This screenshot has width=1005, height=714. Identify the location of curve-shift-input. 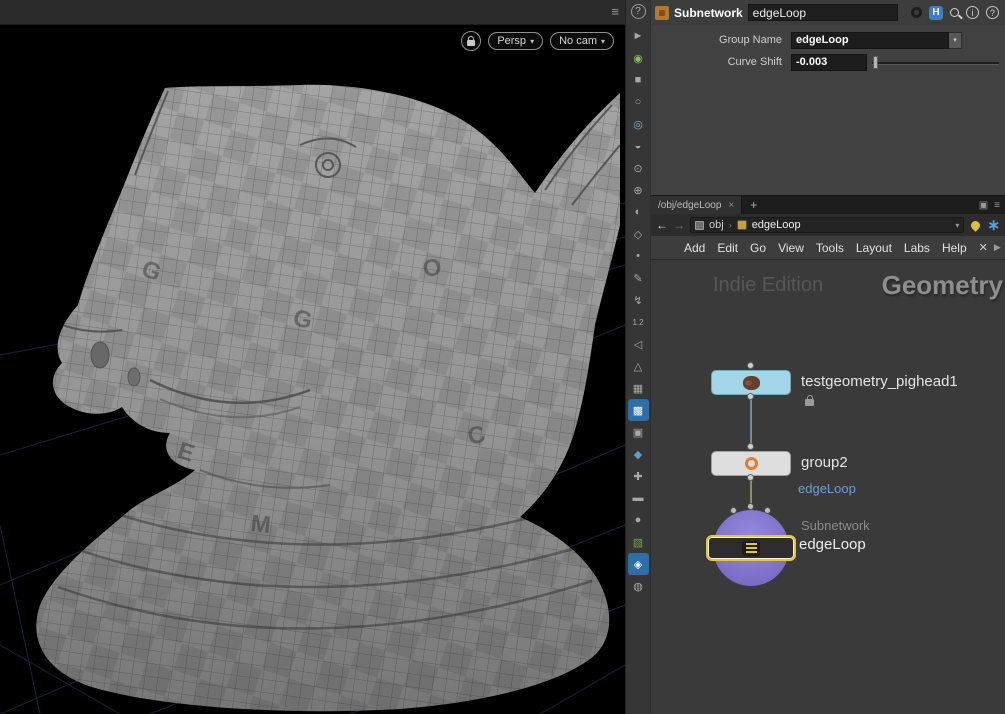
(829, 62).